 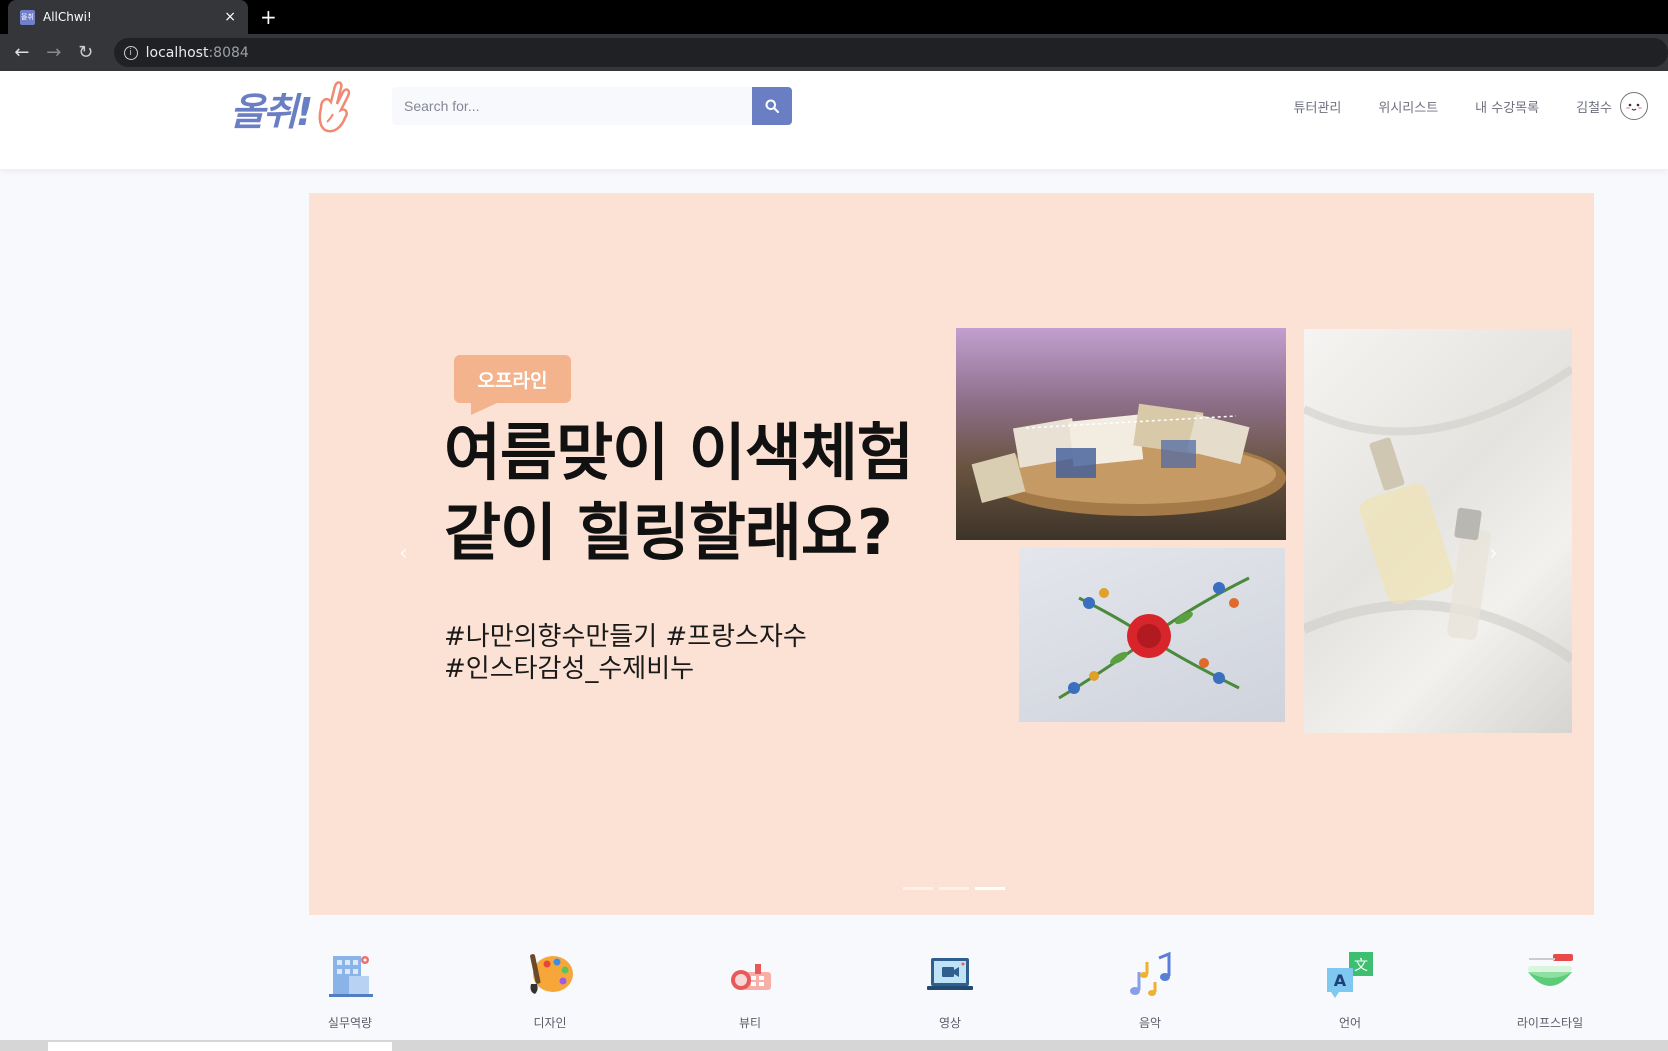 I want to click on brand-logo: 올취!, so click(x=300, y=108).